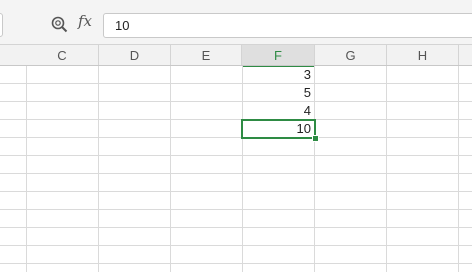 This screenshot has width=472, height=272. What do you see at coordinates (59, 24) in the screenshot?
I see `magnifier-icon` at bounding box center [59, 24].